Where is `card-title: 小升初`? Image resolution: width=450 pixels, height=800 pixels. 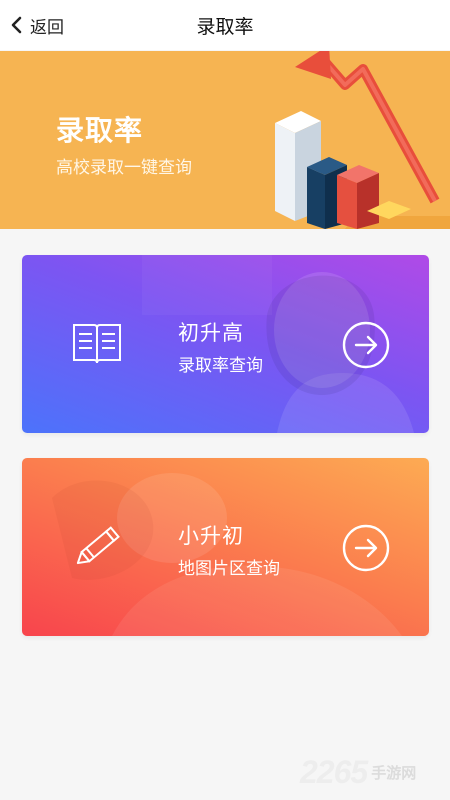
card-title: 小升初 is located at coordinates (211, 536).